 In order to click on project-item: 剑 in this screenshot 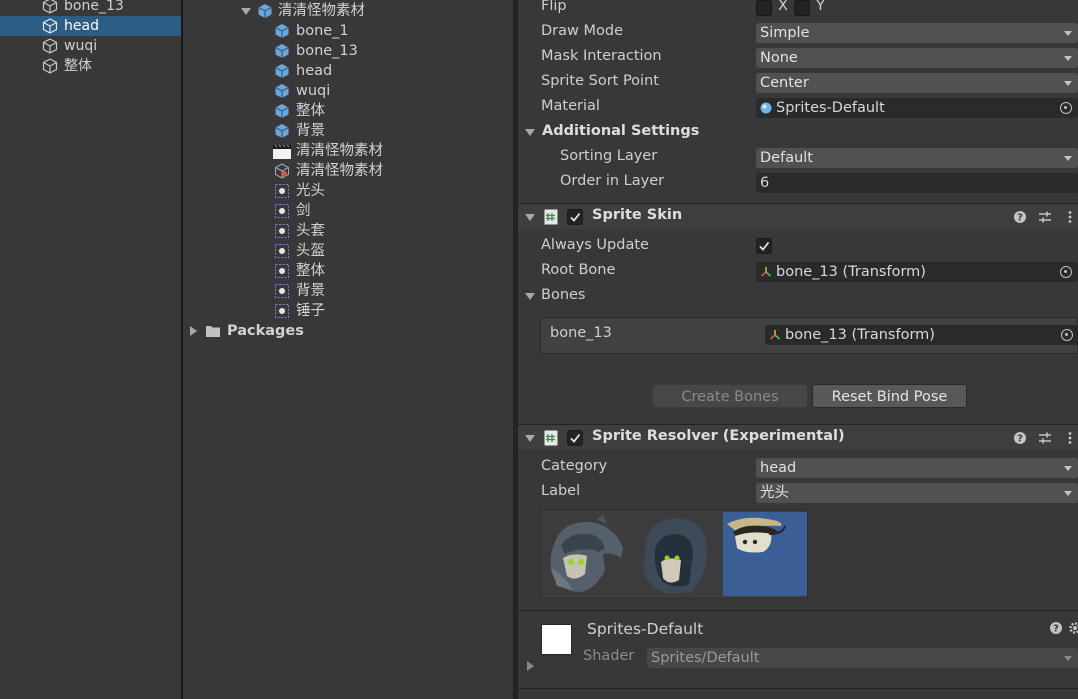, I will do `click(348, 211)`.